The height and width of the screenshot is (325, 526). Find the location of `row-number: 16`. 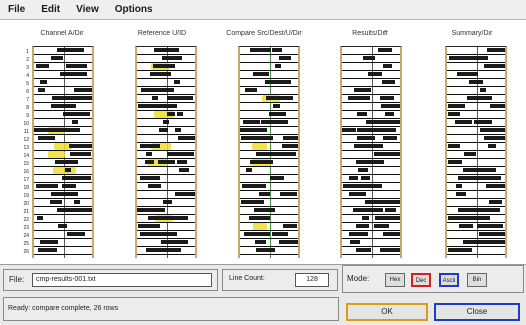

row-number: 16 is located at coordinates (26, 172).